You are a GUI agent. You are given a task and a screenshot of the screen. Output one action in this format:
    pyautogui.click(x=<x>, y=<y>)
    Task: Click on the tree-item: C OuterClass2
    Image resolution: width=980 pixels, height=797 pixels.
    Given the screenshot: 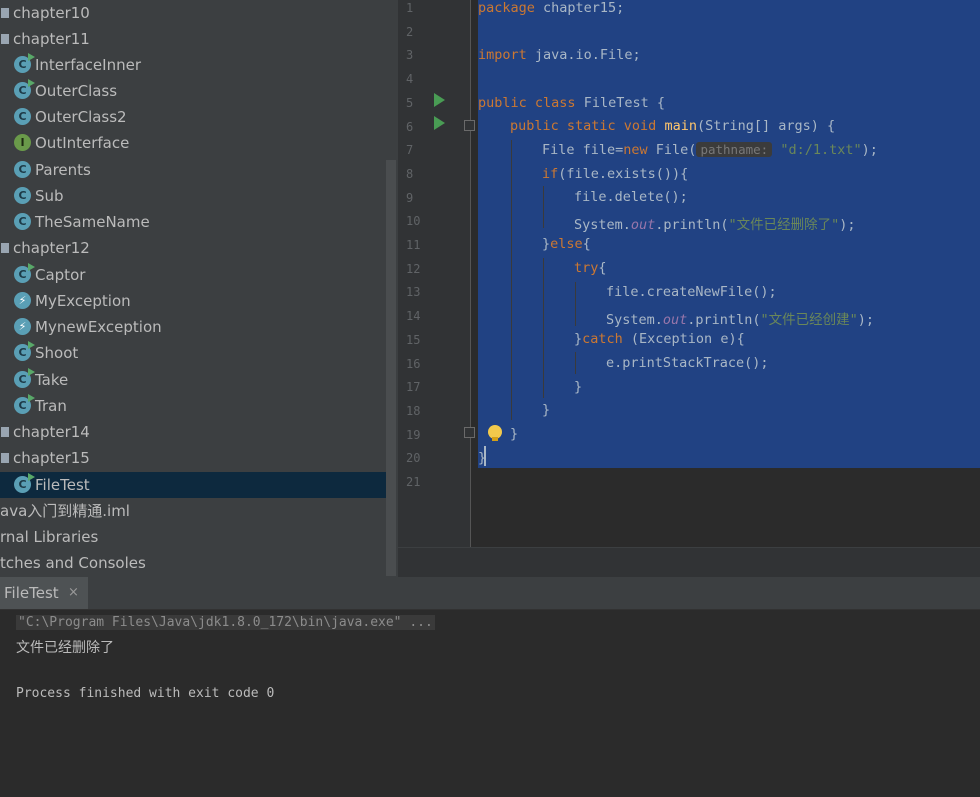 What is the action you would take?
    pyautogui.click(x=193, y=117)
    